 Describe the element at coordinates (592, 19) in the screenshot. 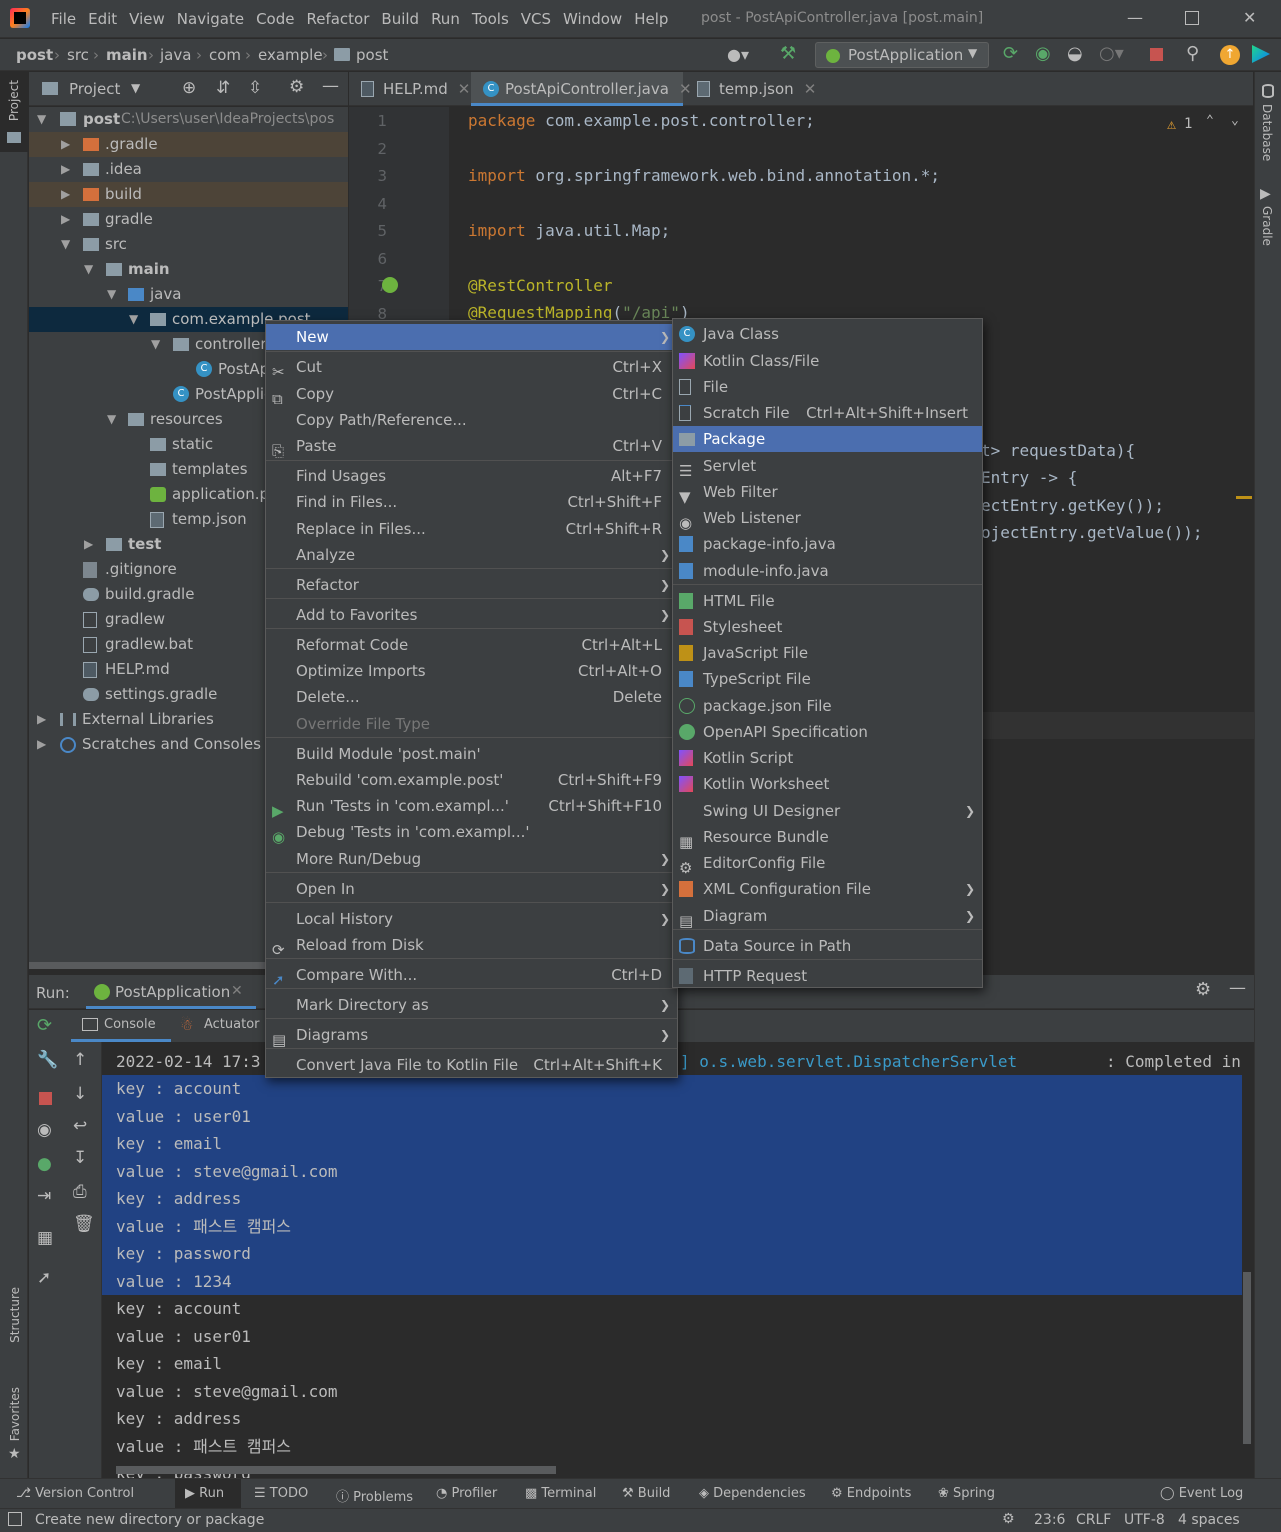

I see `menu-window: Window` at that location.